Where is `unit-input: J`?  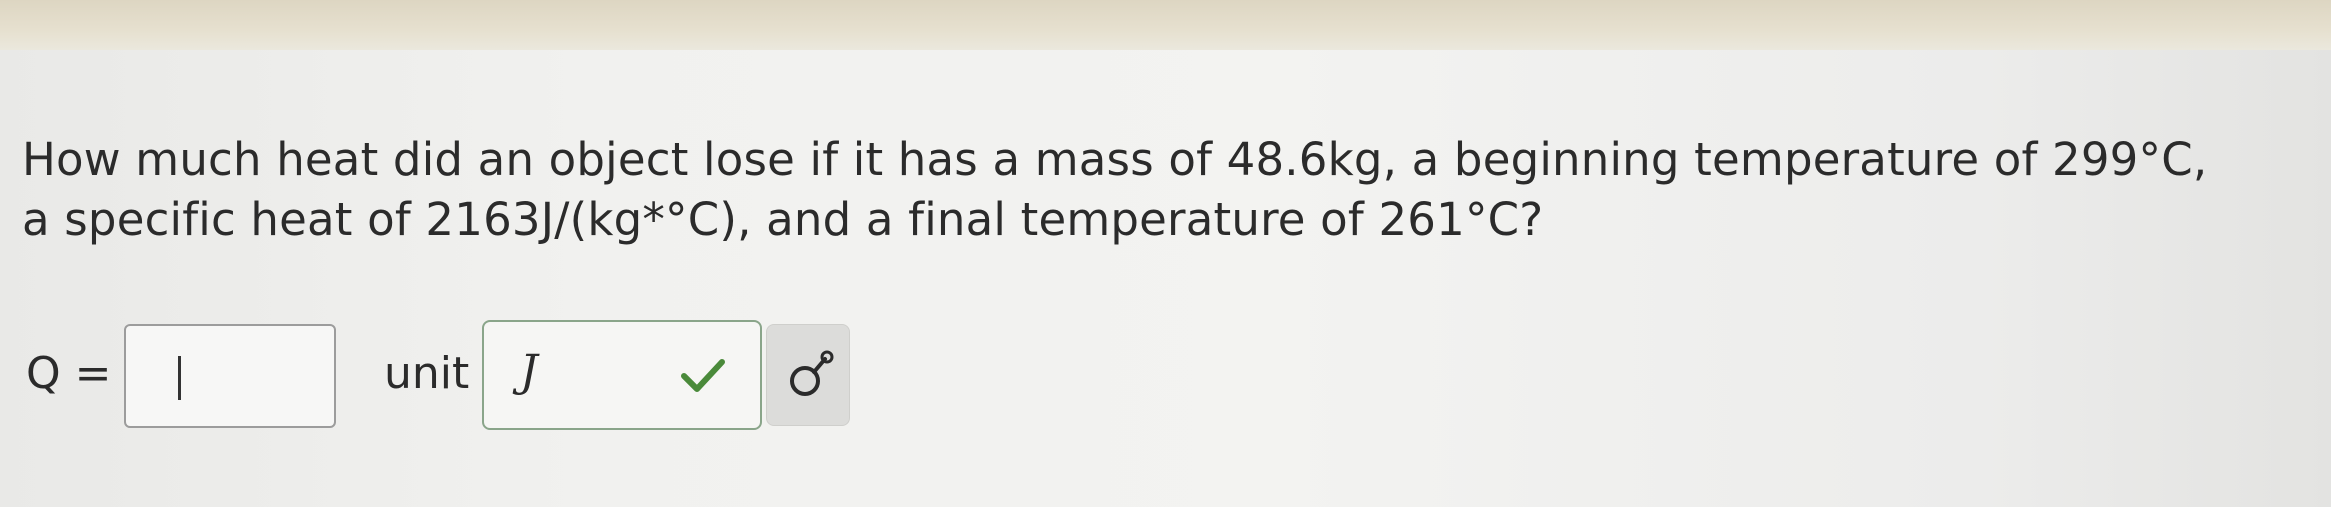
unit-input: J is located at coordinates (622, 375).